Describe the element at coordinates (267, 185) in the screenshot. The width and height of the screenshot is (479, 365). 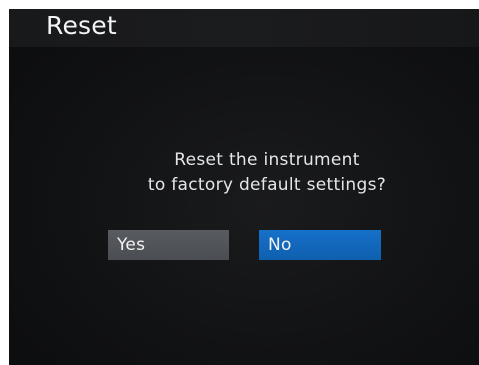
I see `dialog-message-line-2: to factory default settings?` at that location.